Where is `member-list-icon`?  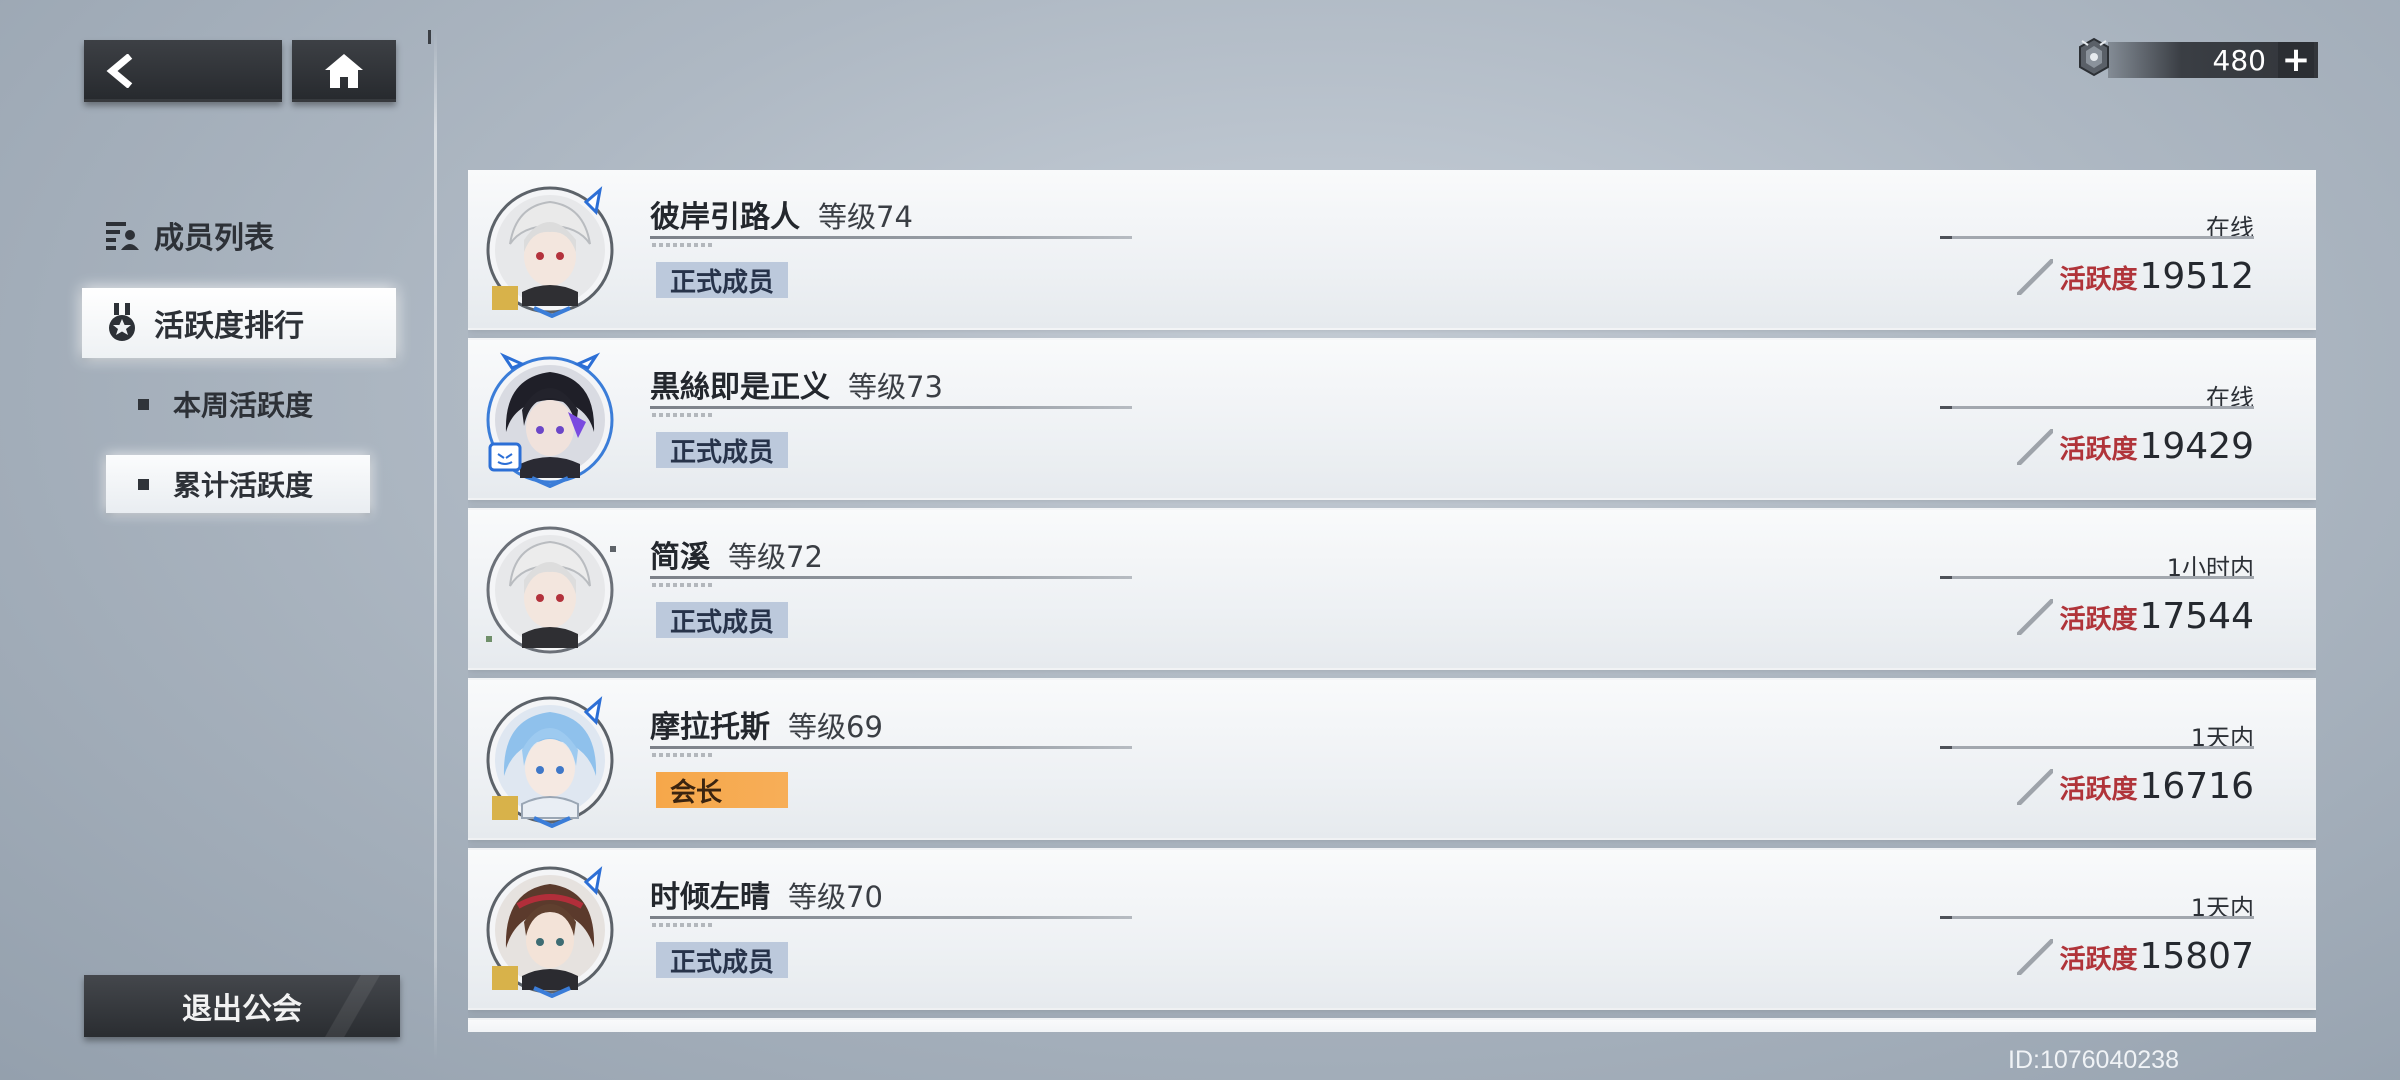
member-list-icon is located at coordinates (122, 235).